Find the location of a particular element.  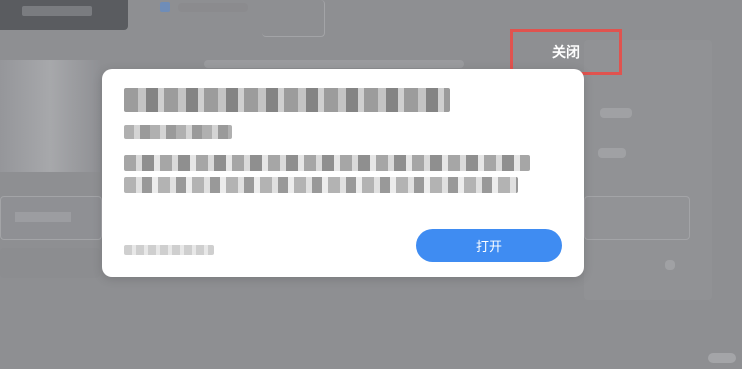

background-header-strip is located at coordinates (334, 64).